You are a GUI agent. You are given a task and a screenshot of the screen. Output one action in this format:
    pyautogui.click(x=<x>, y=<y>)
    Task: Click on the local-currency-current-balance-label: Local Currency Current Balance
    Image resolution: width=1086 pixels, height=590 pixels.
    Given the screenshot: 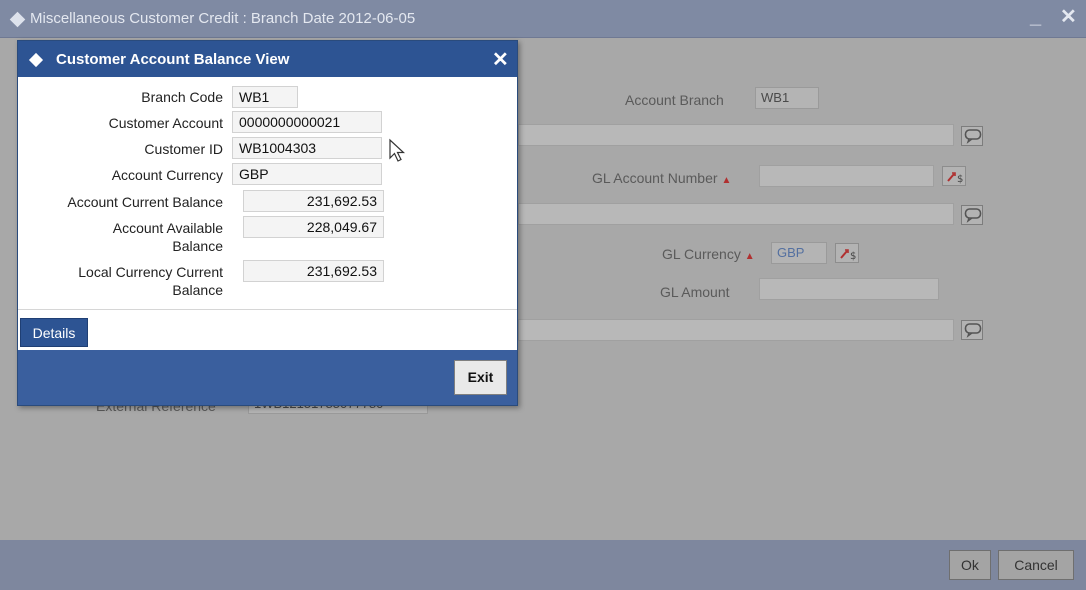 What is the action you would take?
    pyautogui.click(x=150, y=281)
    